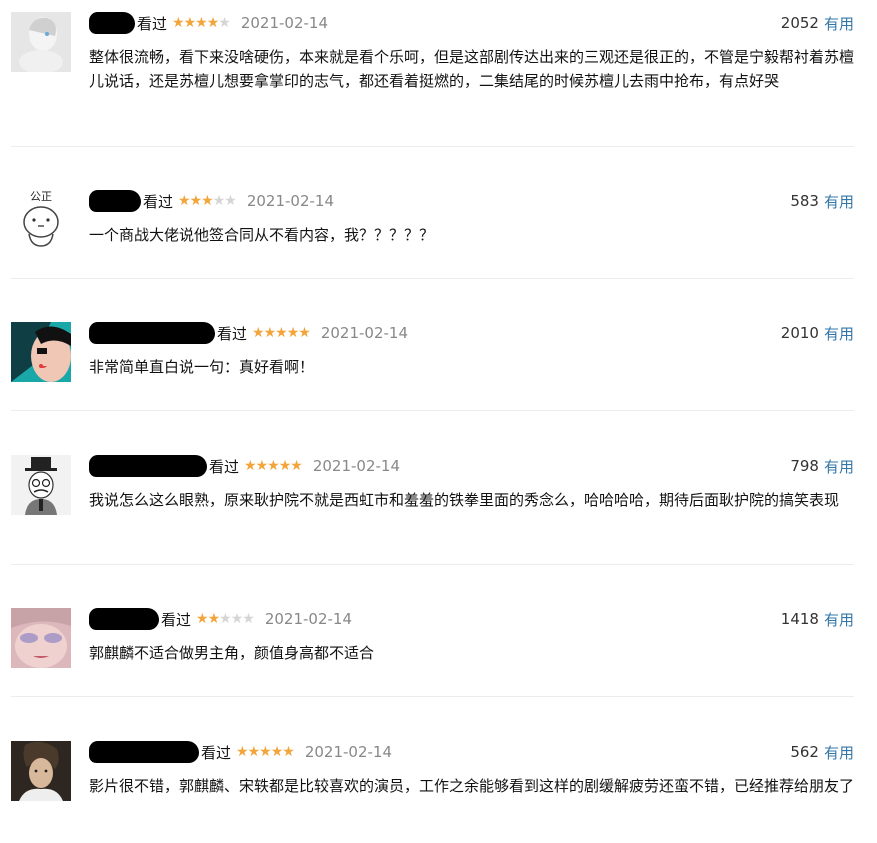 The image size is (877, 843). I want to click on vote-area: 2052 有用, so click(817, 23).